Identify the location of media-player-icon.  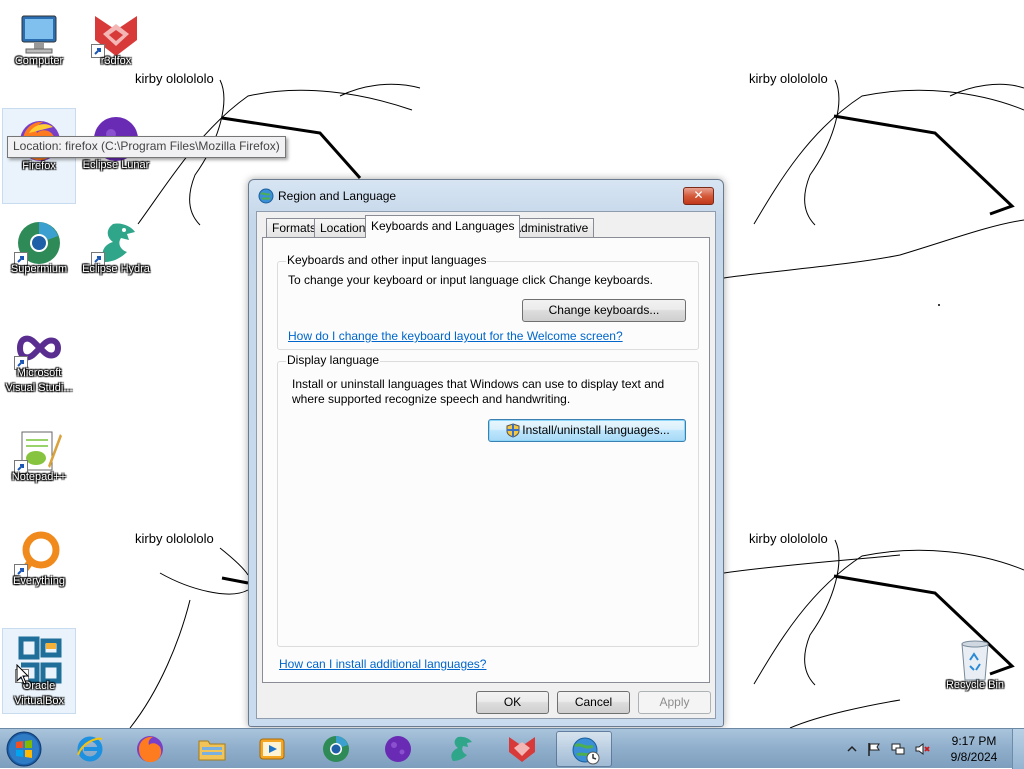
(272, 749).